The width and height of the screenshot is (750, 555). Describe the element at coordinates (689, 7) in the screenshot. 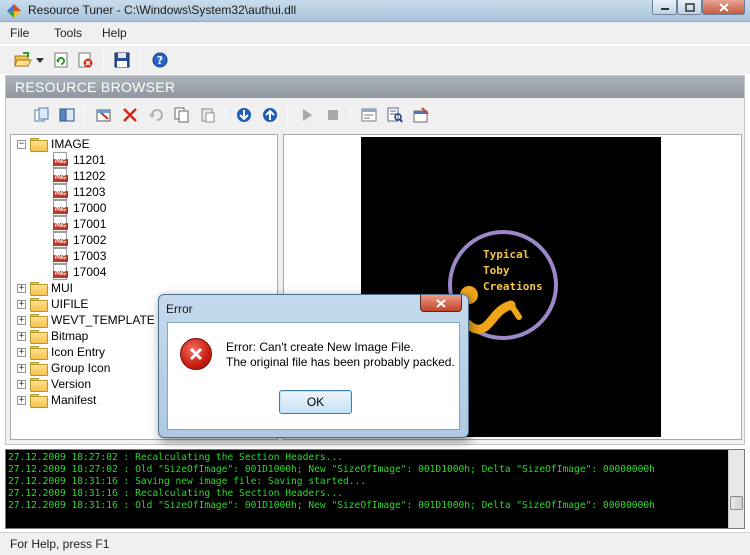

I see `maximize-button` at that location.